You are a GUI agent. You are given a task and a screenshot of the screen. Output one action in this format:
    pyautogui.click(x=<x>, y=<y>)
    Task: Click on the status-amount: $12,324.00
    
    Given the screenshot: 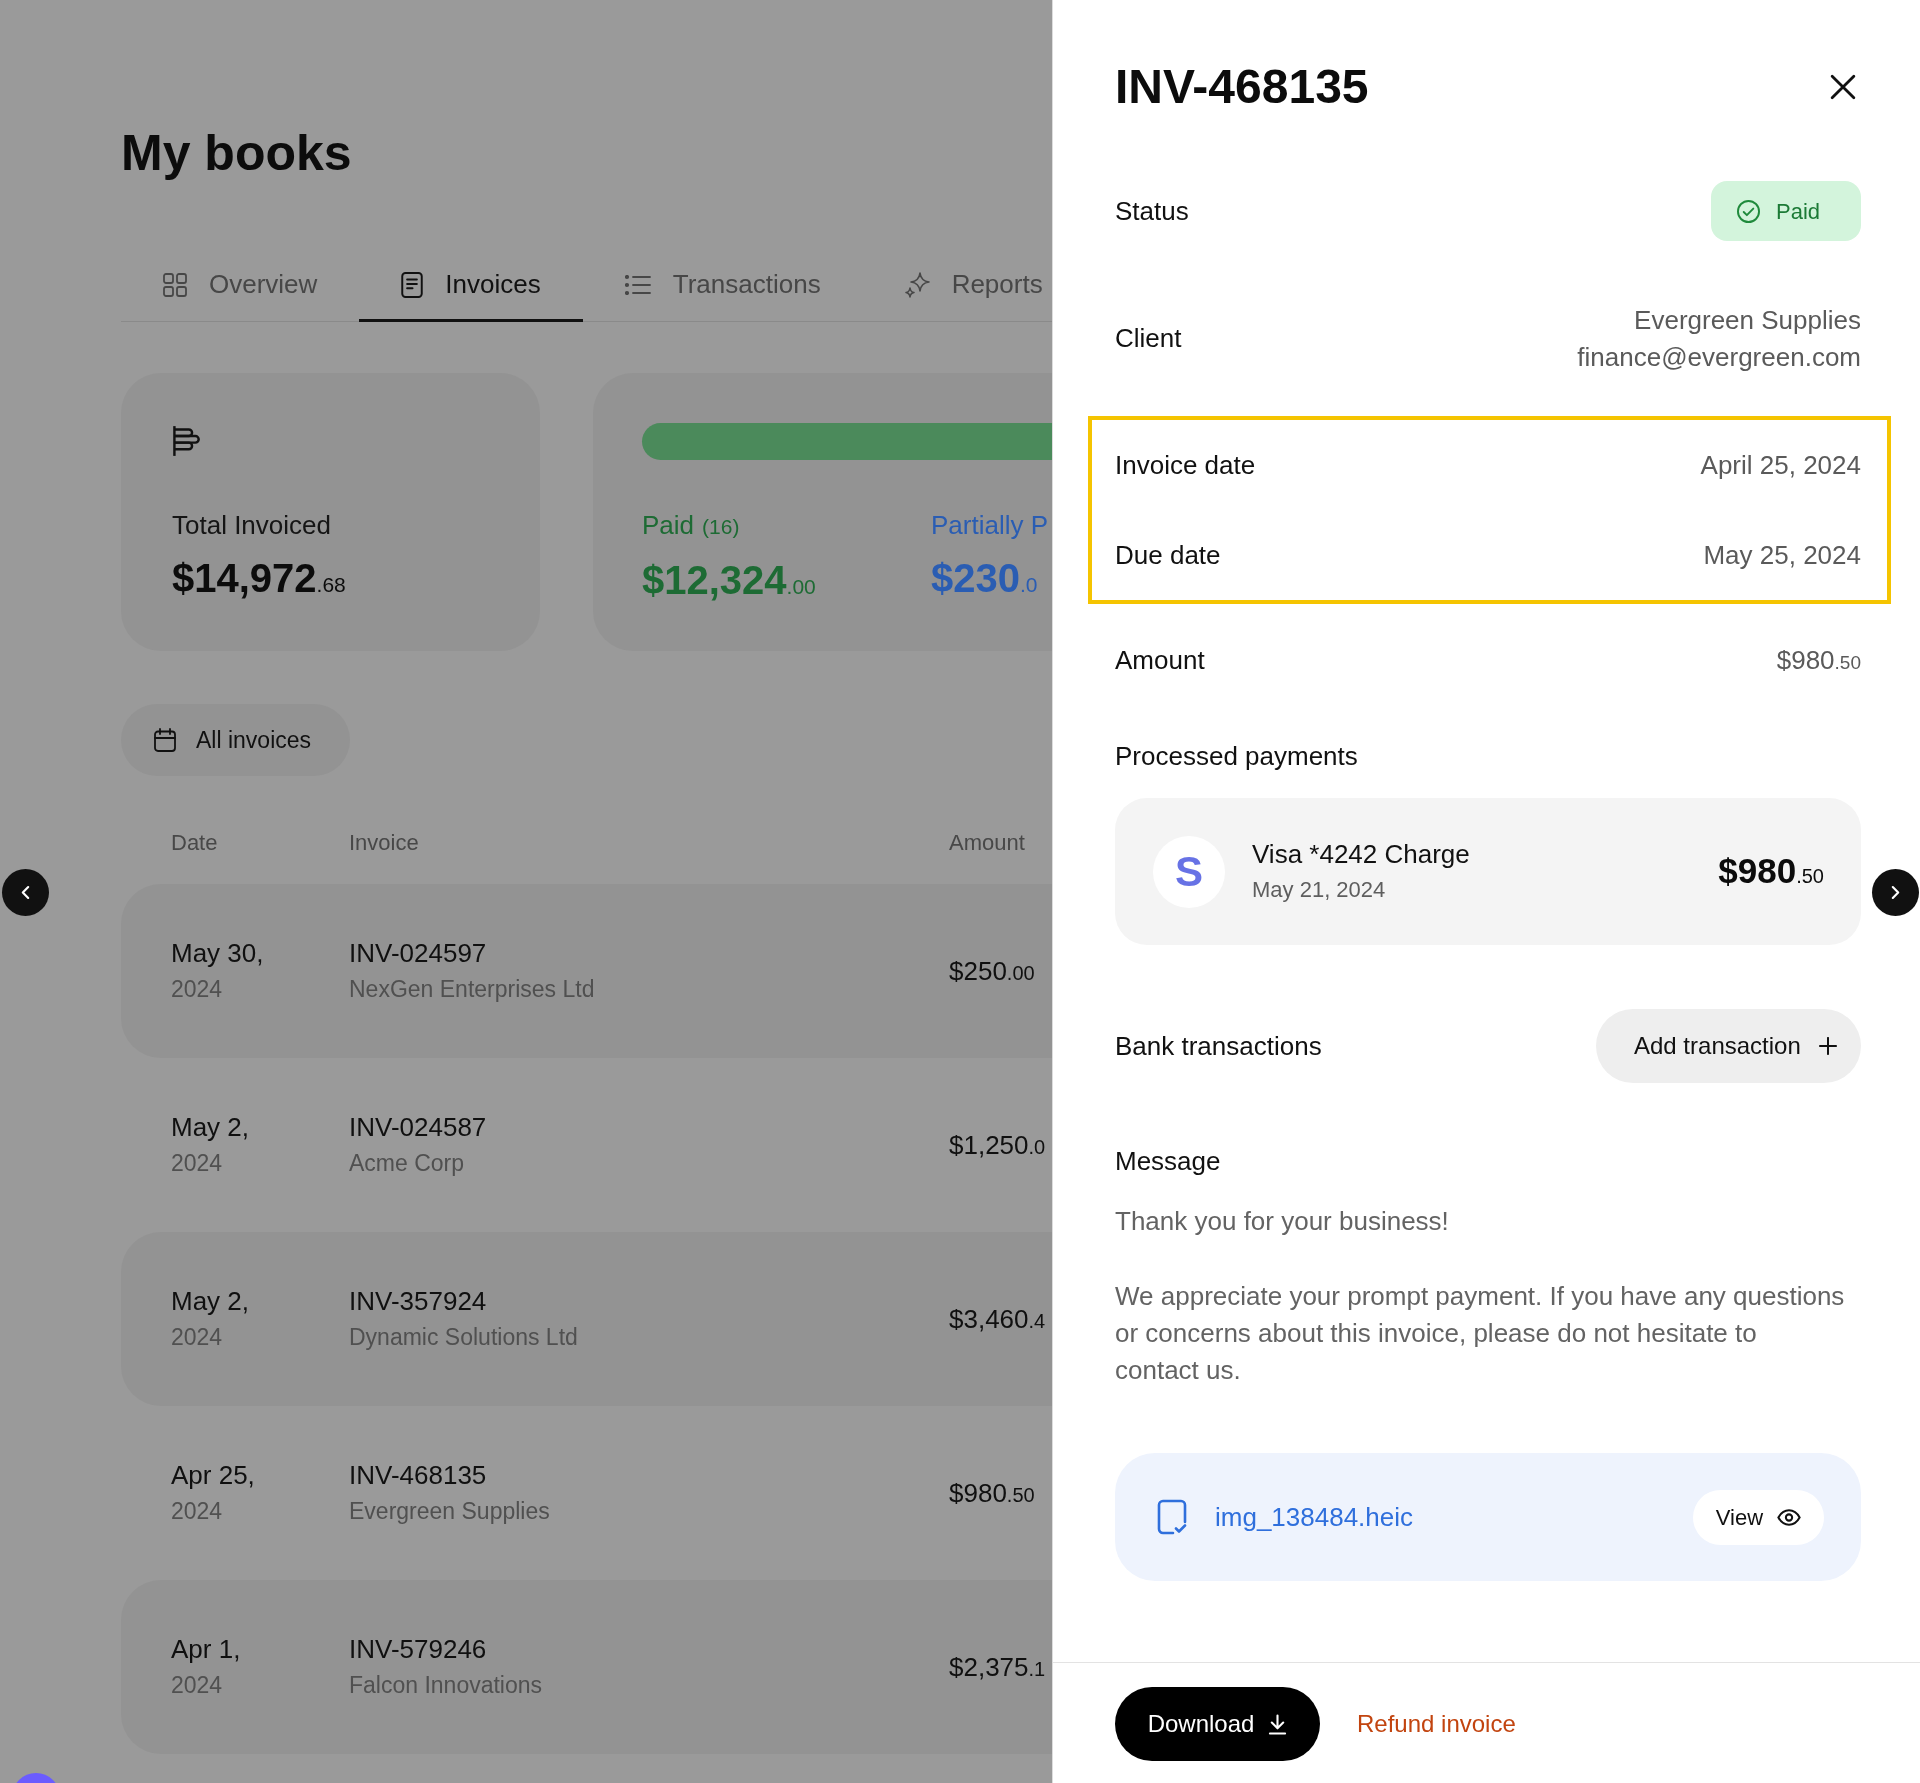 What is the action you would take?
    pyautogui.click(x=729, y=580)
    